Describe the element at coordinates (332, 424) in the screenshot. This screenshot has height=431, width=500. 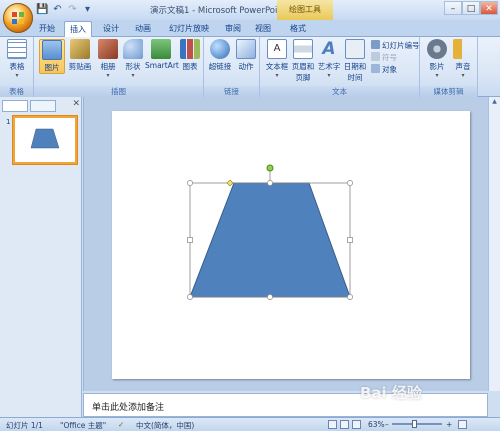
I see `normal-view-icon` at that location.